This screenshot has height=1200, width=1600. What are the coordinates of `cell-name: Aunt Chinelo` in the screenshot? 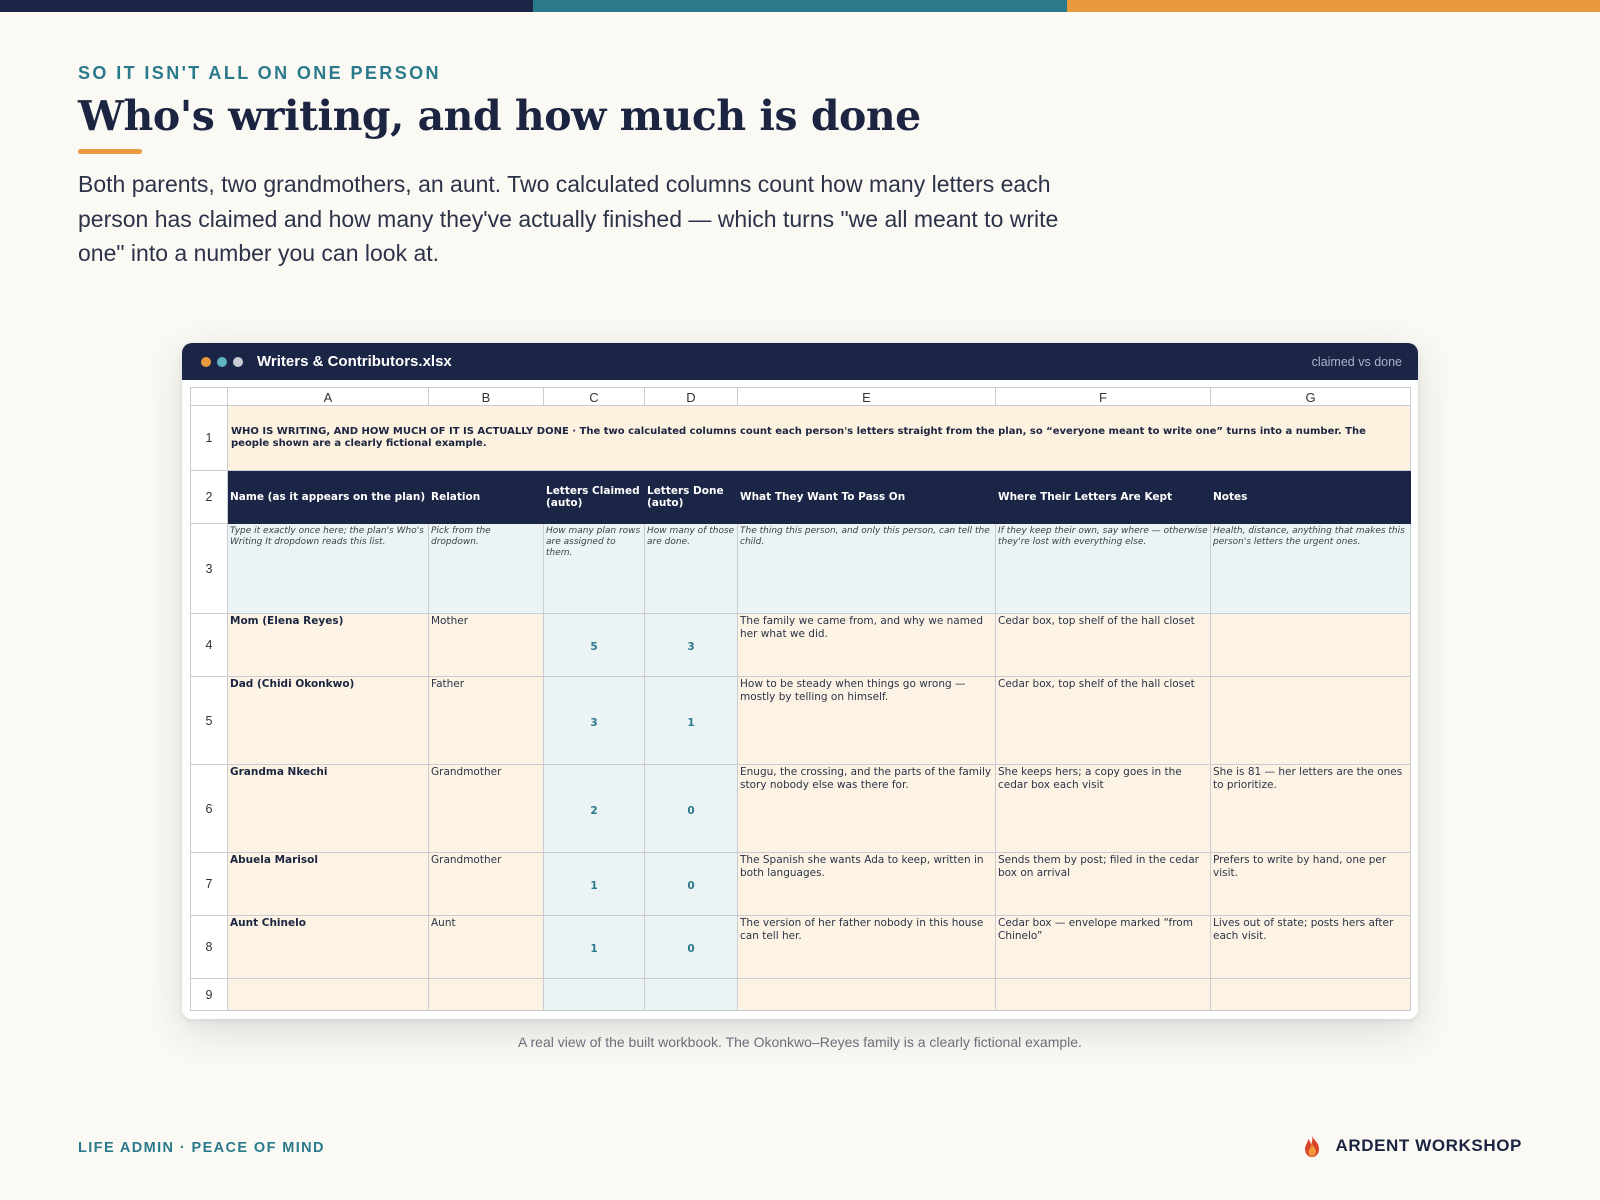 It's located at (328, 947).